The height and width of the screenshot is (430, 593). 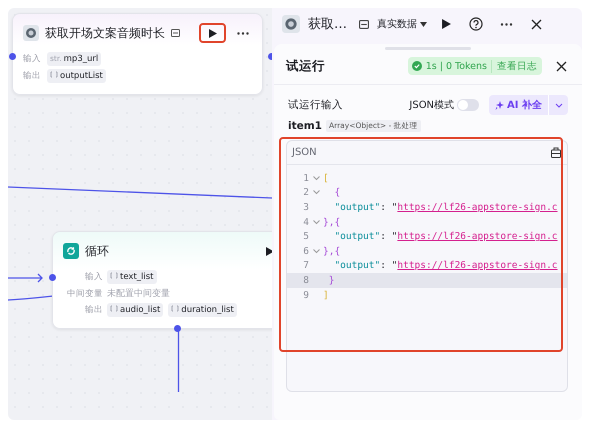 I want to click on line-number: 8, so click(x=305, y=280).